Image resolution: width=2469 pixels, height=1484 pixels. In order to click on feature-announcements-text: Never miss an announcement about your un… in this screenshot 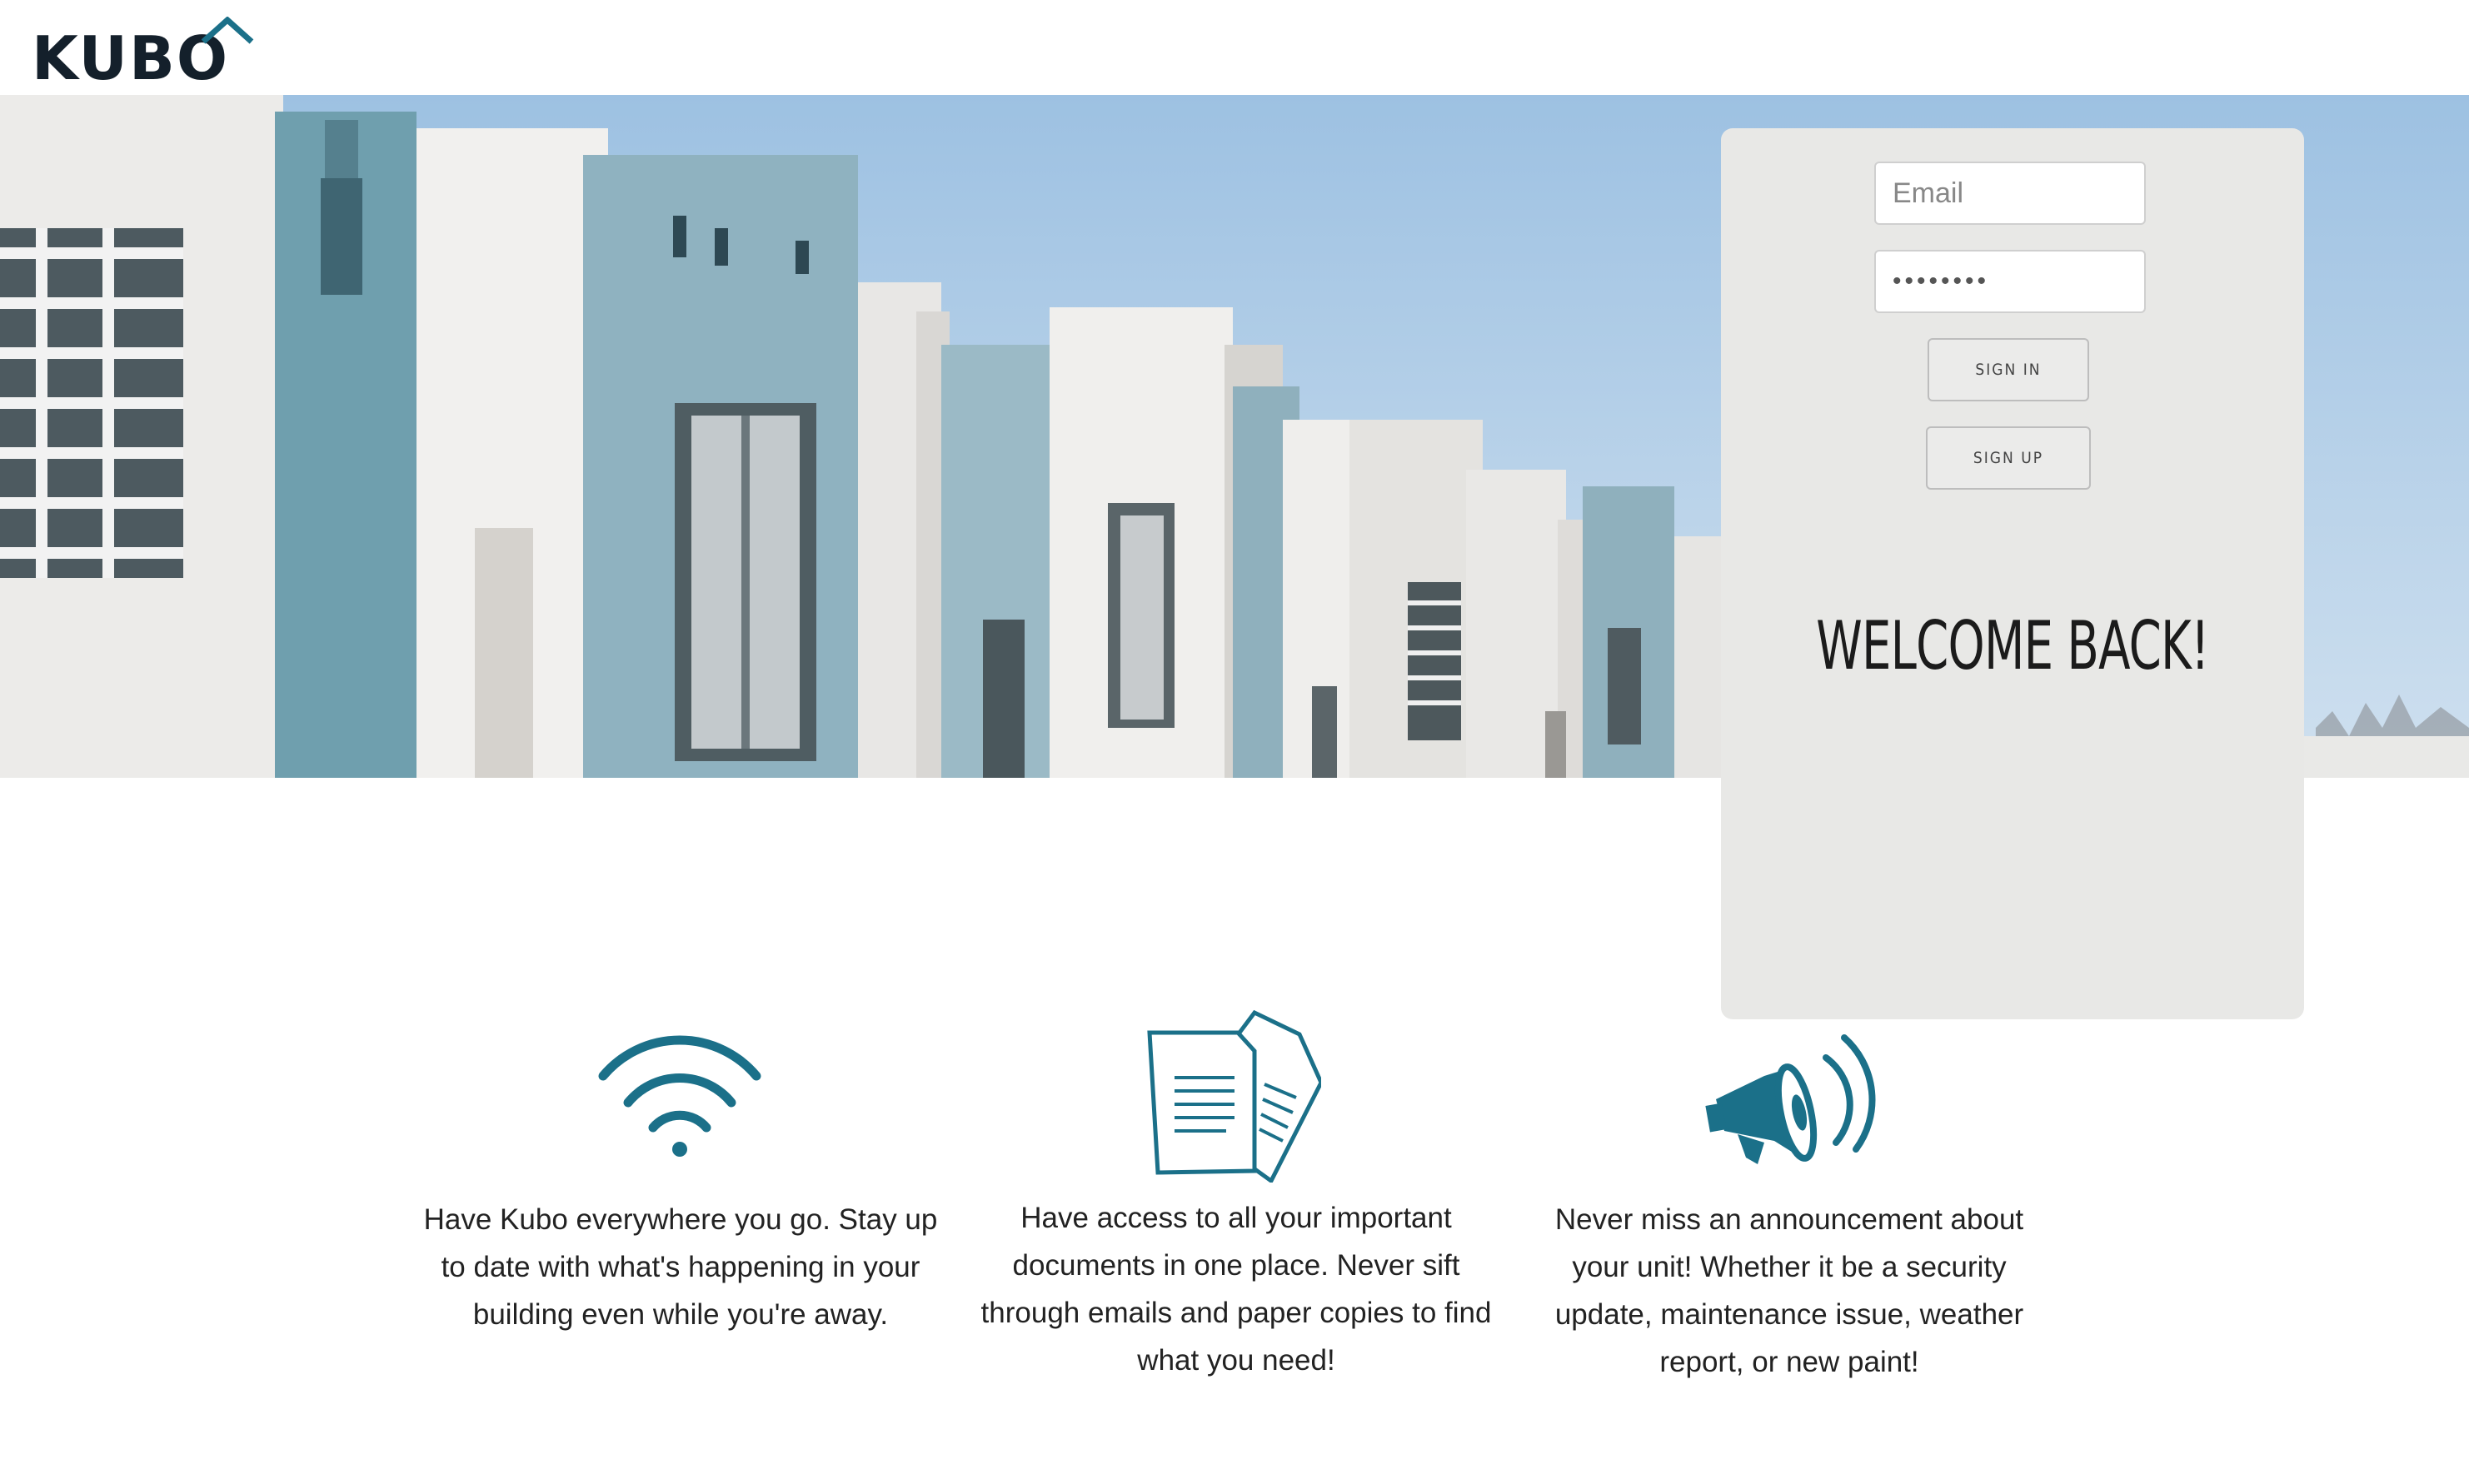, I will do `click(1789, 1290)`.